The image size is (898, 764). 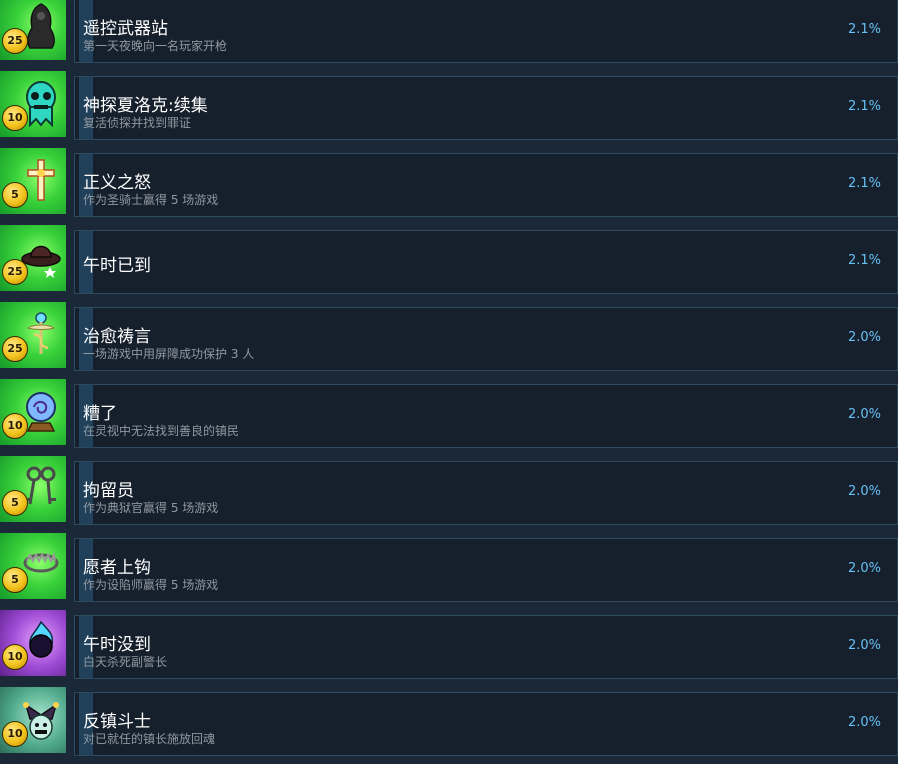 I want to click on achievement-description: 作为圣骑士赢得 5 场游戏, so click(x=151, y=200).